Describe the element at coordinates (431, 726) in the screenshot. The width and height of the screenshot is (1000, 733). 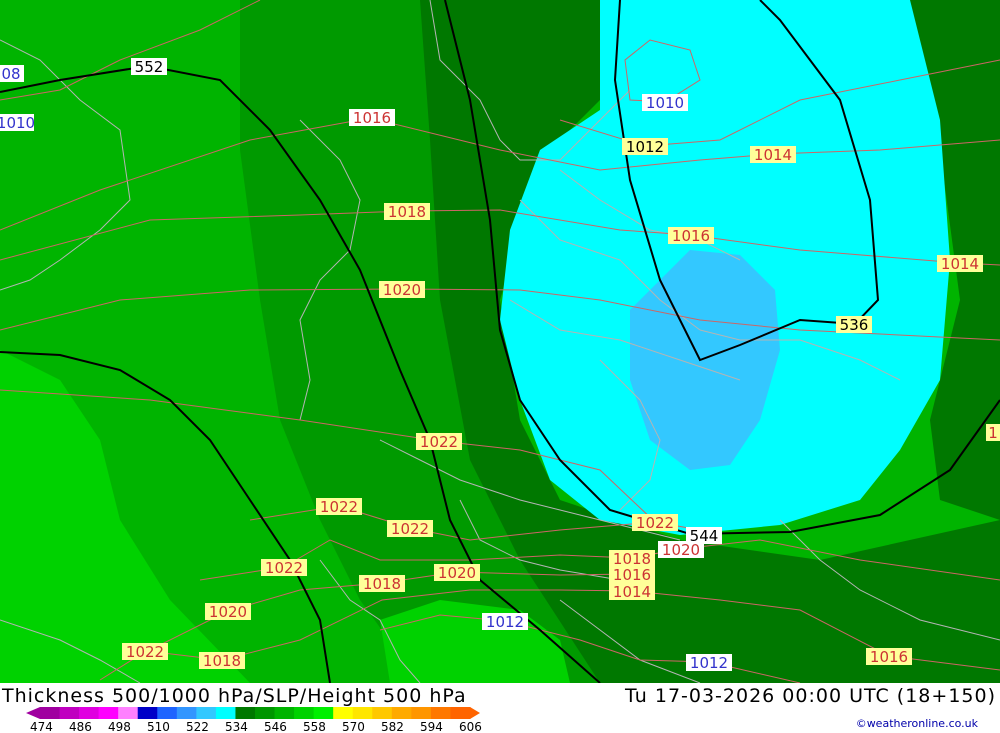
I see `scale-tick-label: 594` at that location.